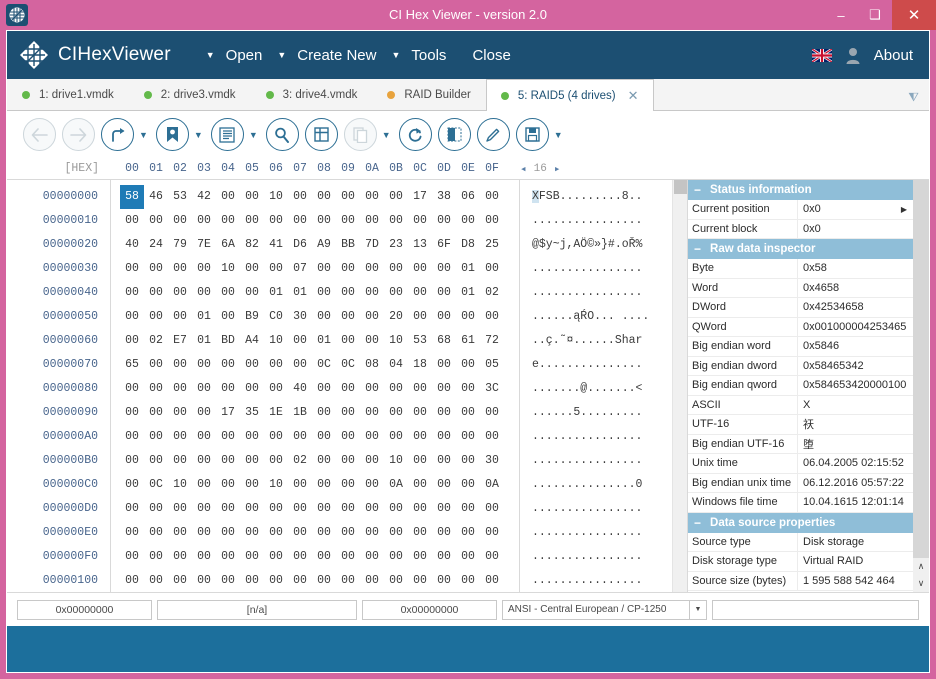 The height and width of the screenshot is (679, 936). I want to click on block-field: [n/a], so click(257, 609).